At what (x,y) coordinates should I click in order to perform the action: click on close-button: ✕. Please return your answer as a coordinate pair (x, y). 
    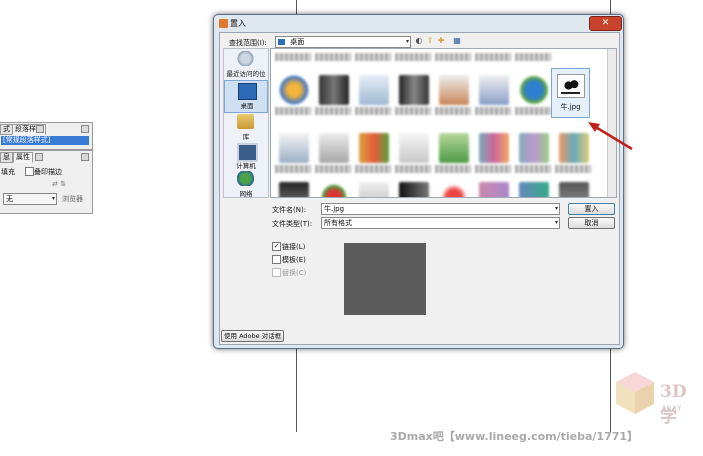
    Looking at the image, I should click on (605, 23).